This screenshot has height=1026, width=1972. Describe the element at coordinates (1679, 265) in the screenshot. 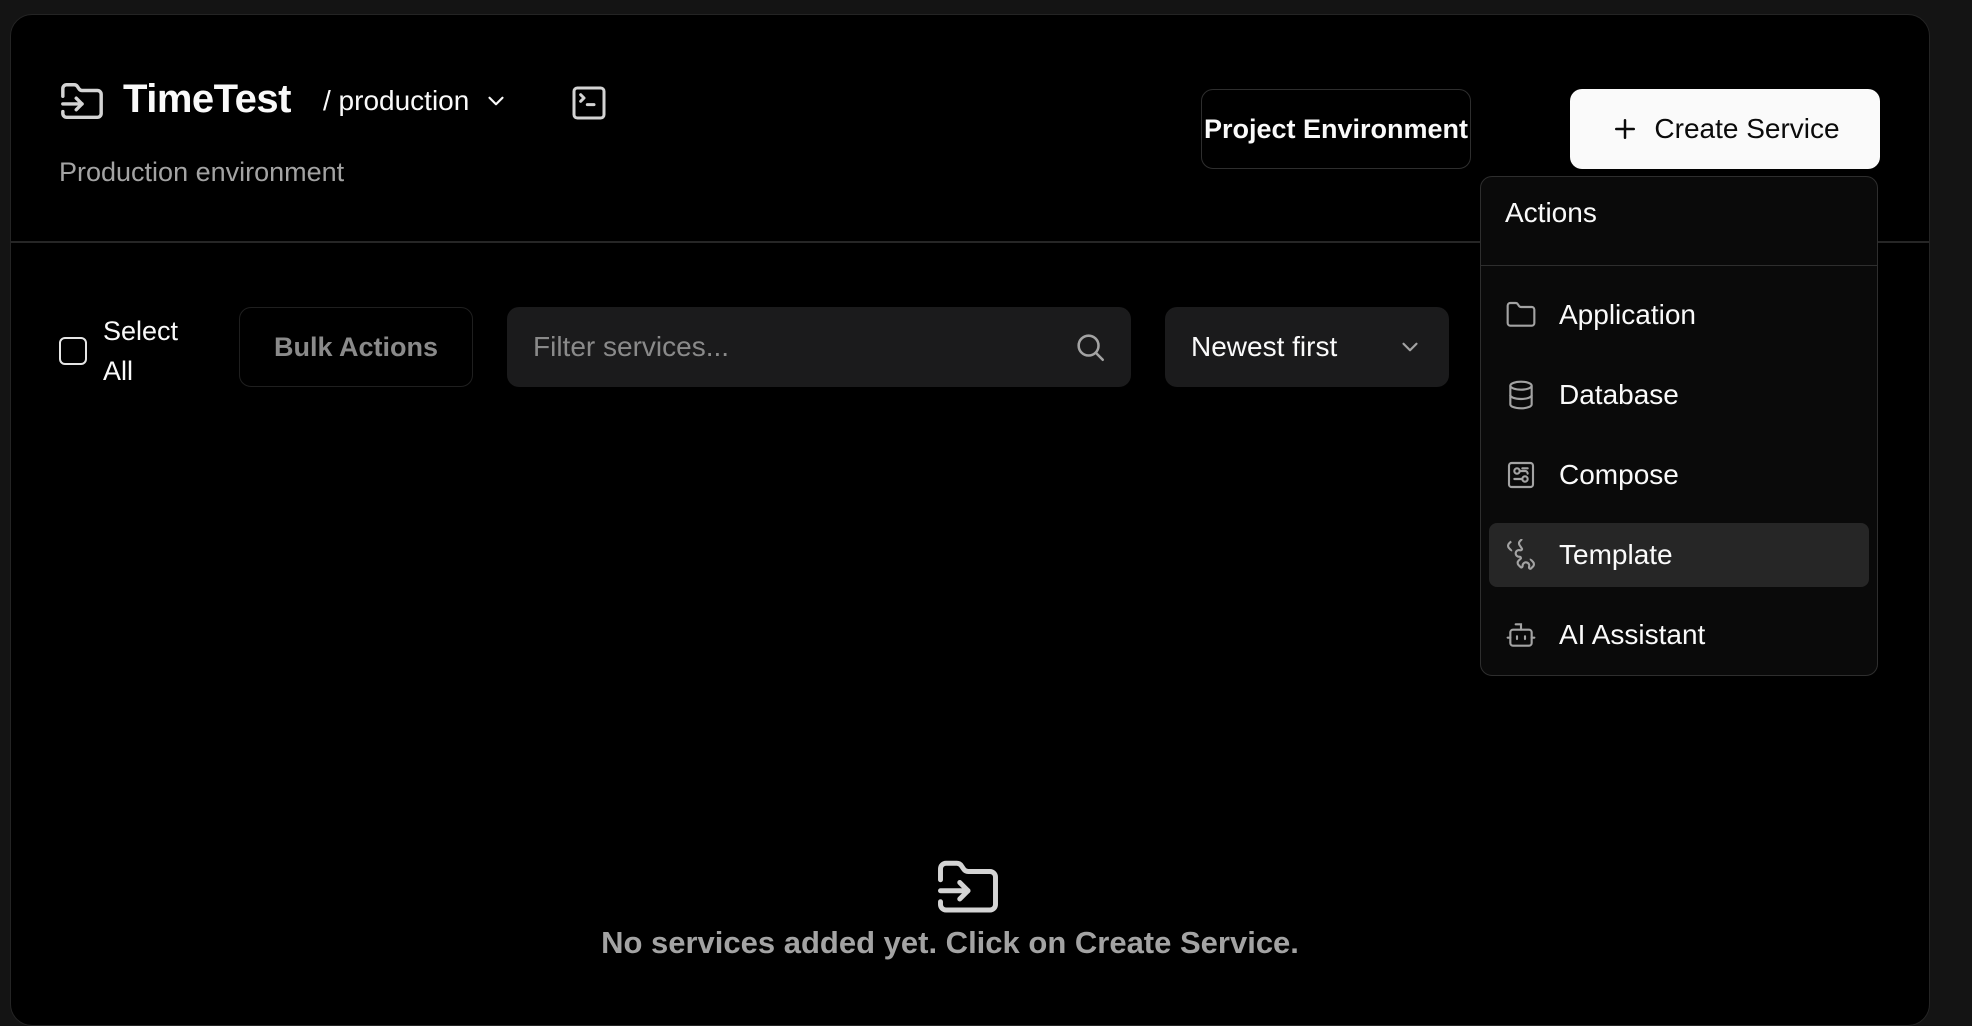

I see `menu-separator` at that location.